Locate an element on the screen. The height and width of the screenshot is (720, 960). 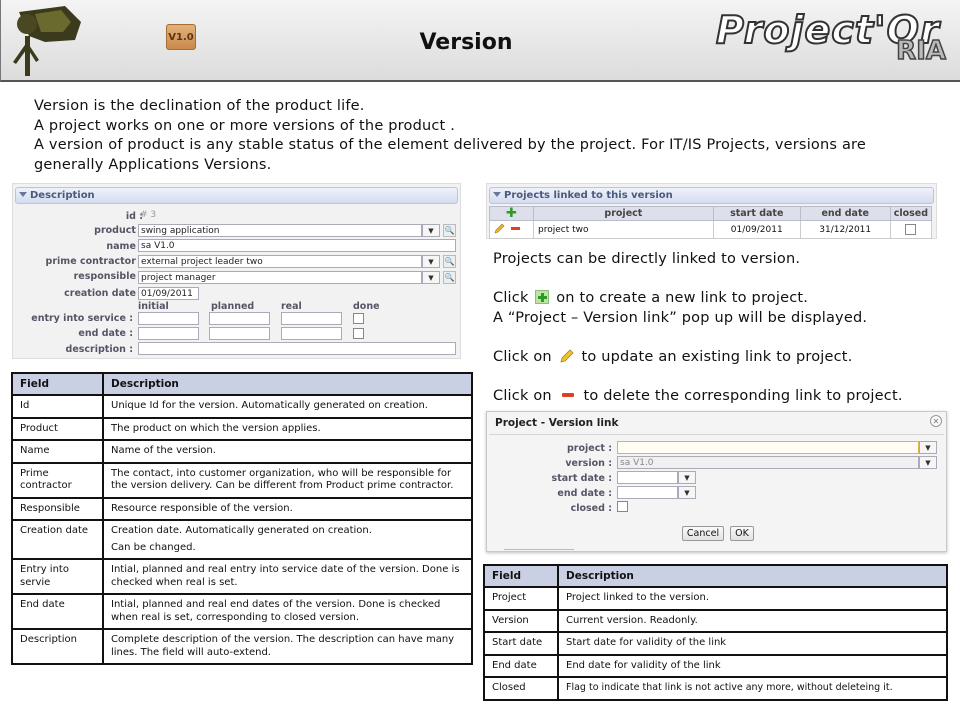
section-title: Description is located at coordinates (62, 195).